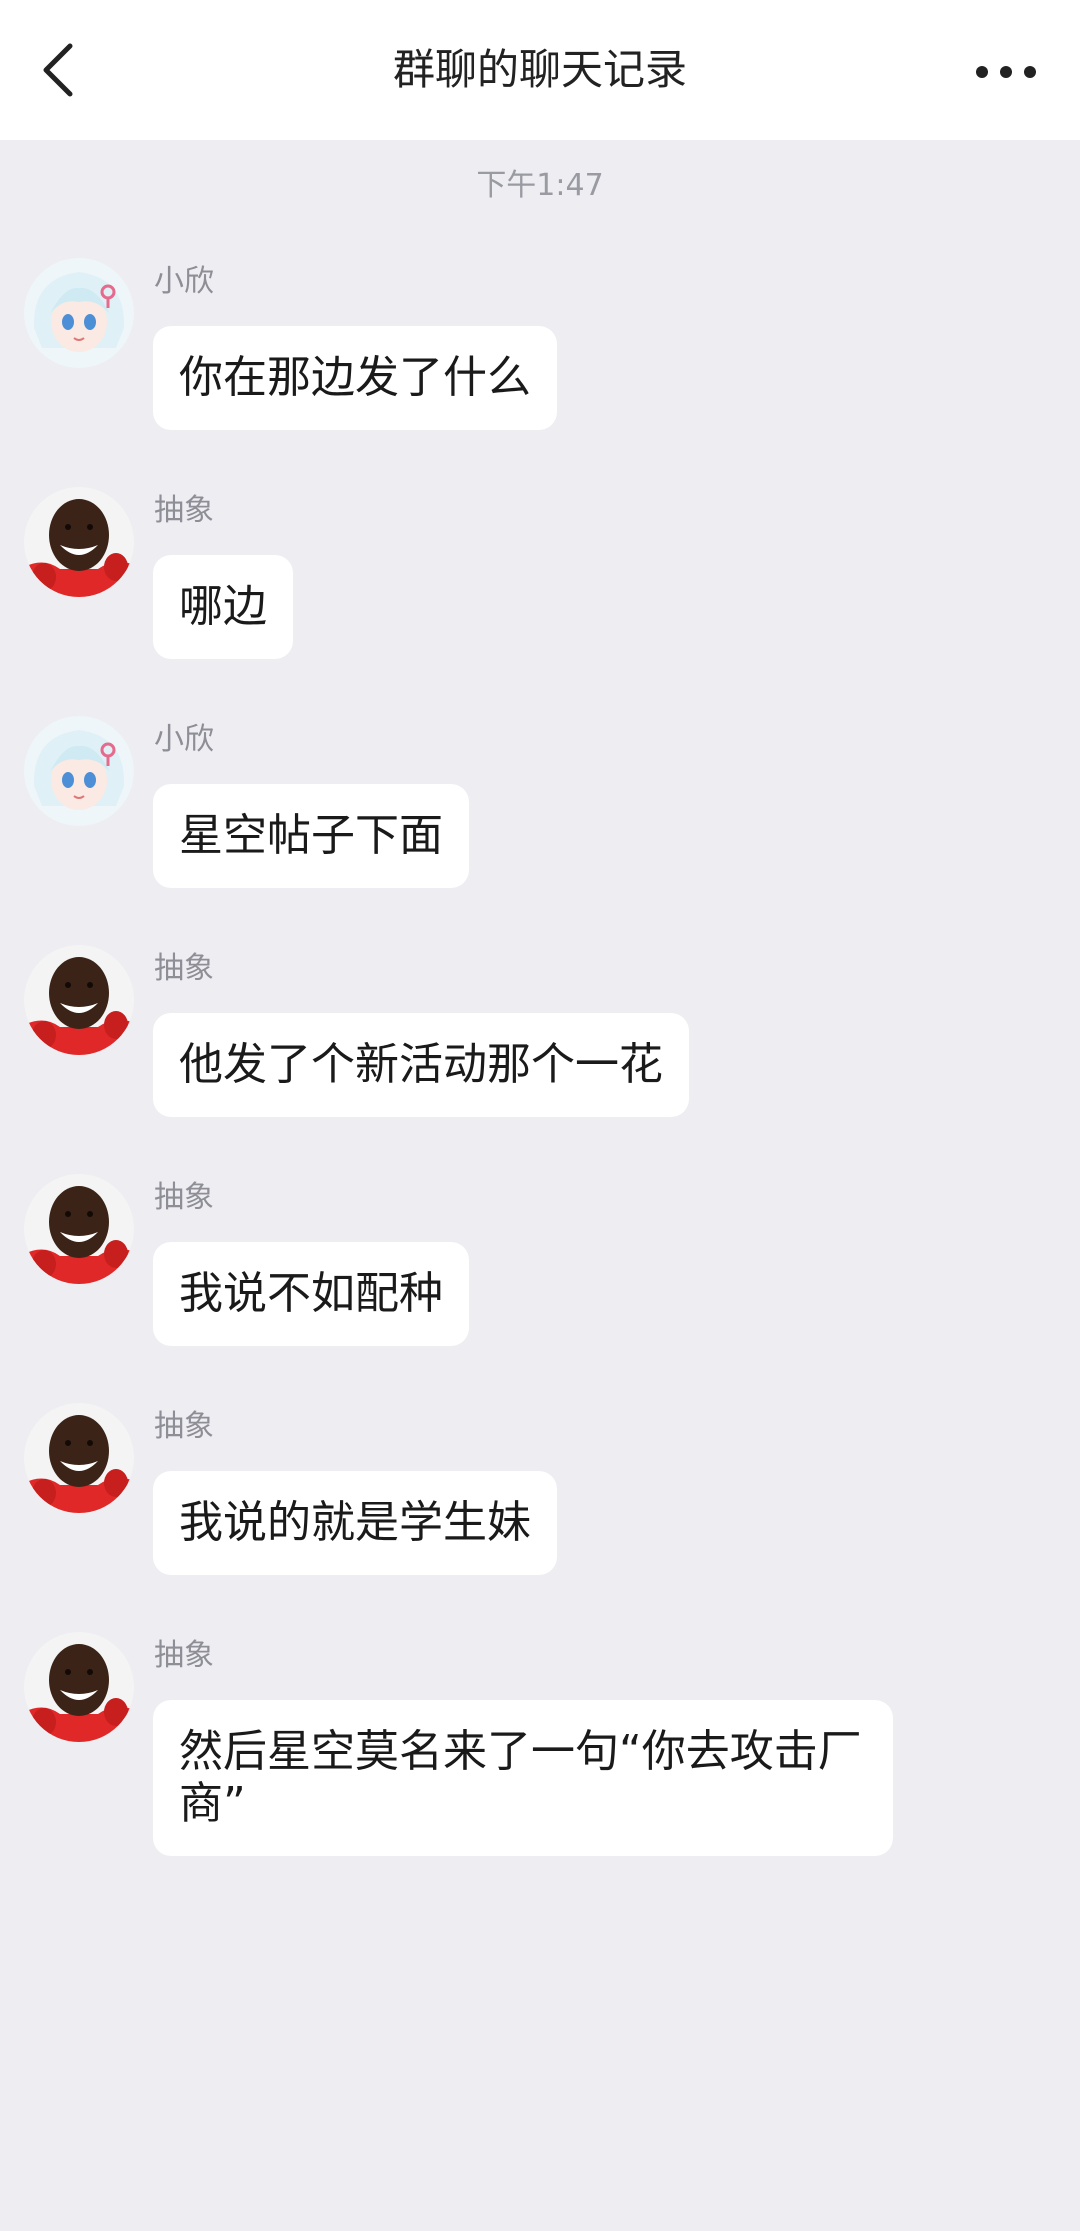  I want to click on message-bubble: 他发了个新活动那个一花, so click(421, 1065).